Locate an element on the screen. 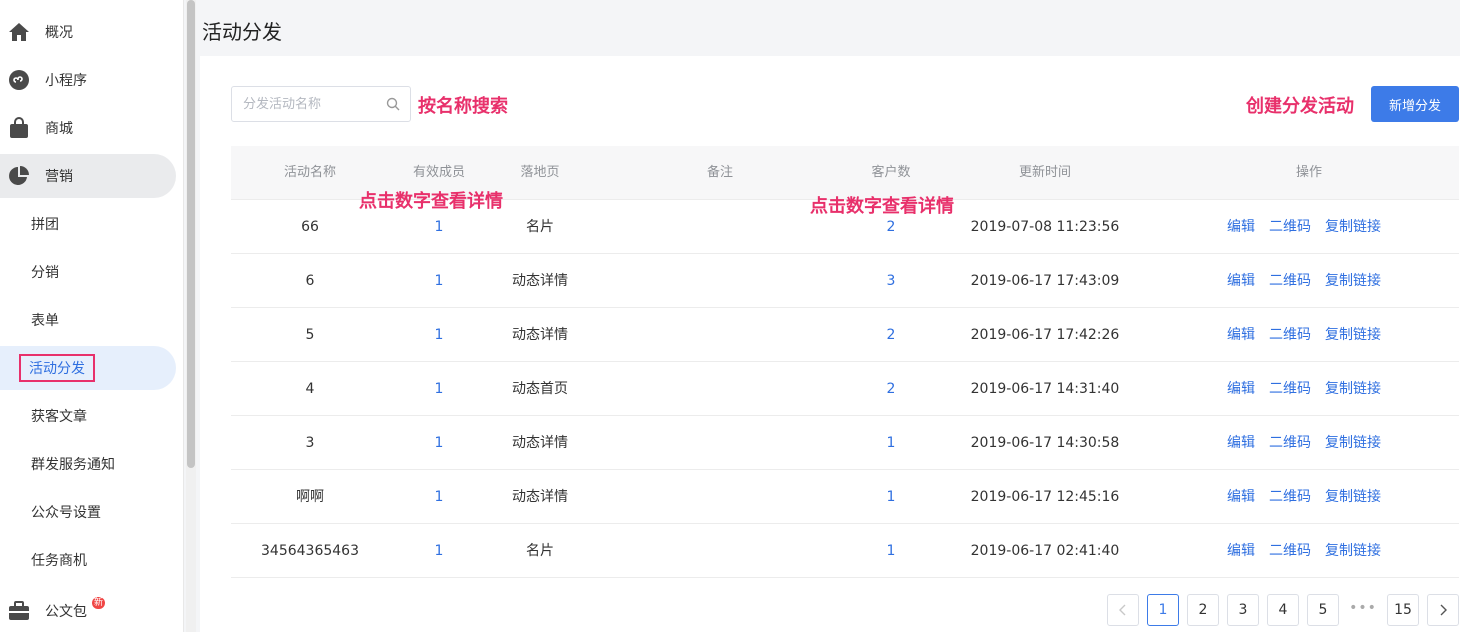 This screenshot has height=632, width=1460. activity-name-cell: 3 is located at coordinates (310, 443).